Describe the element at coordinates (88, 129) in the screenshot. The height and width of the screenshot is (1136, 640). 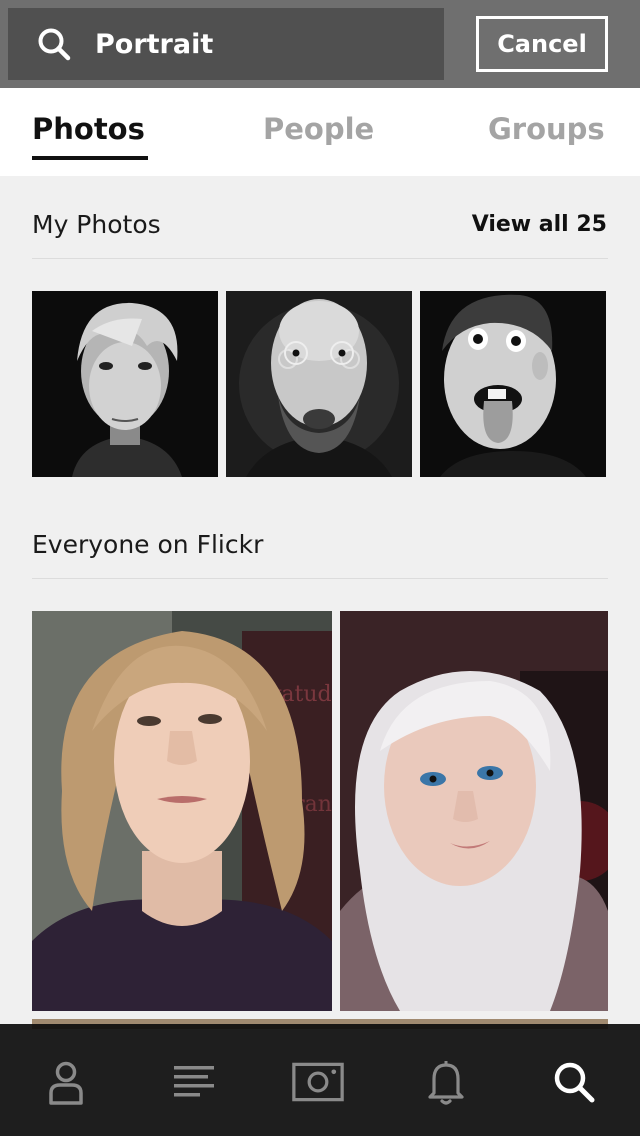
I see `tab-photos: Photos` at that location.